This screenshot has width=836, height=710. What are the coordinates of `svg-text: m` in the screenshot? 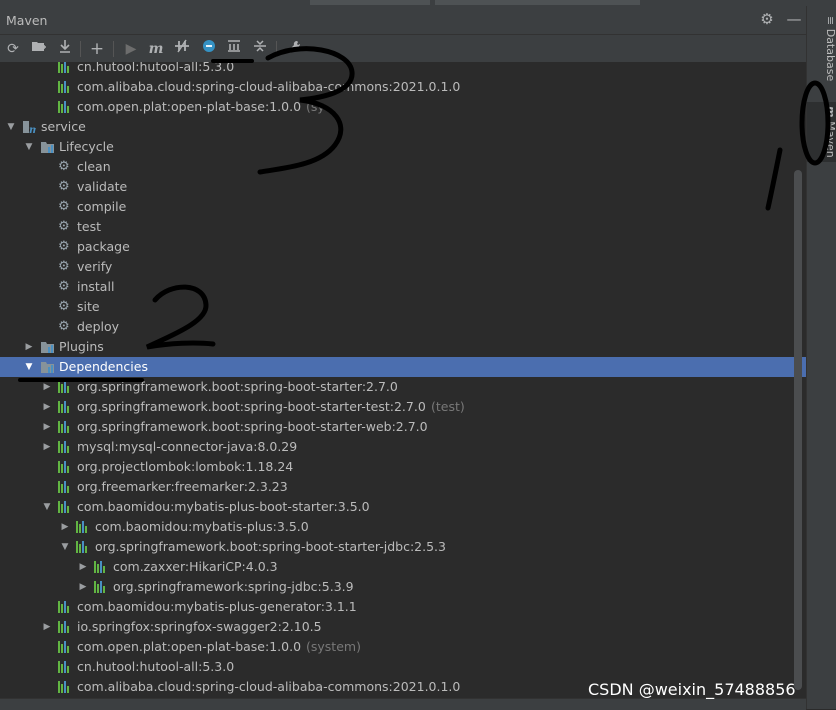 It's located at (32, 129).